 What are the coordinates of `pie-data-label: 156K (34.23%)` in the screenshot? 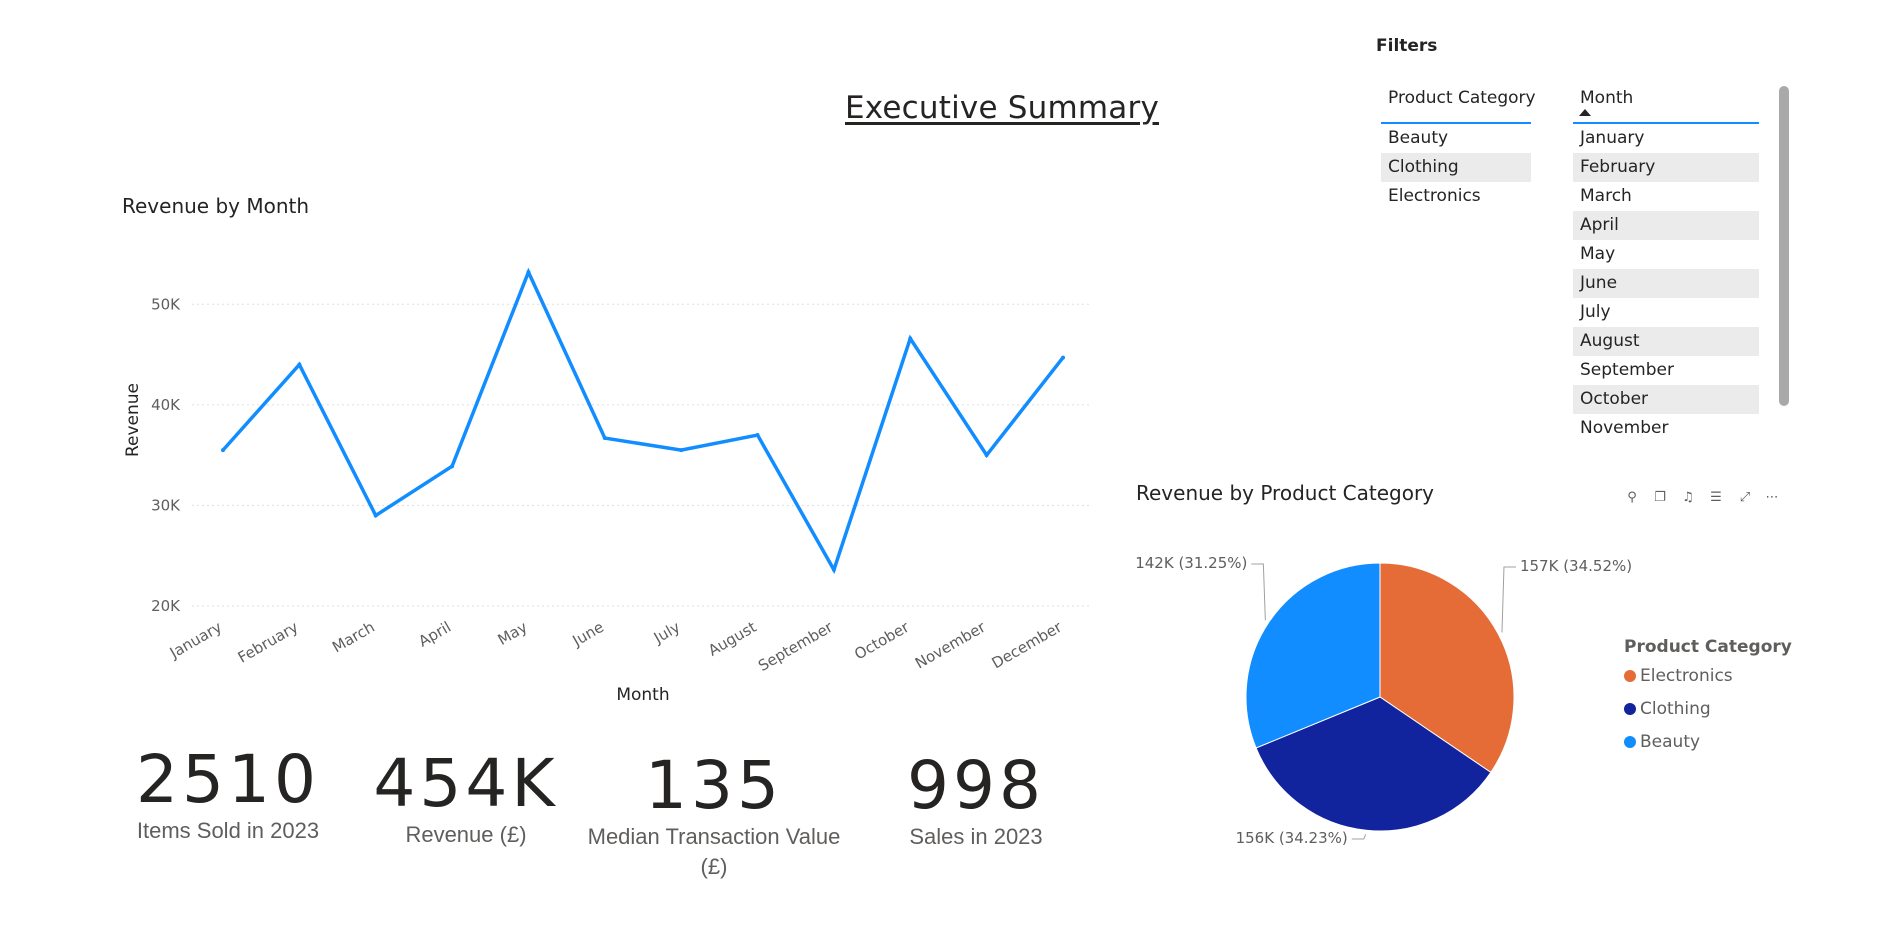 It's located at (1291, 838).